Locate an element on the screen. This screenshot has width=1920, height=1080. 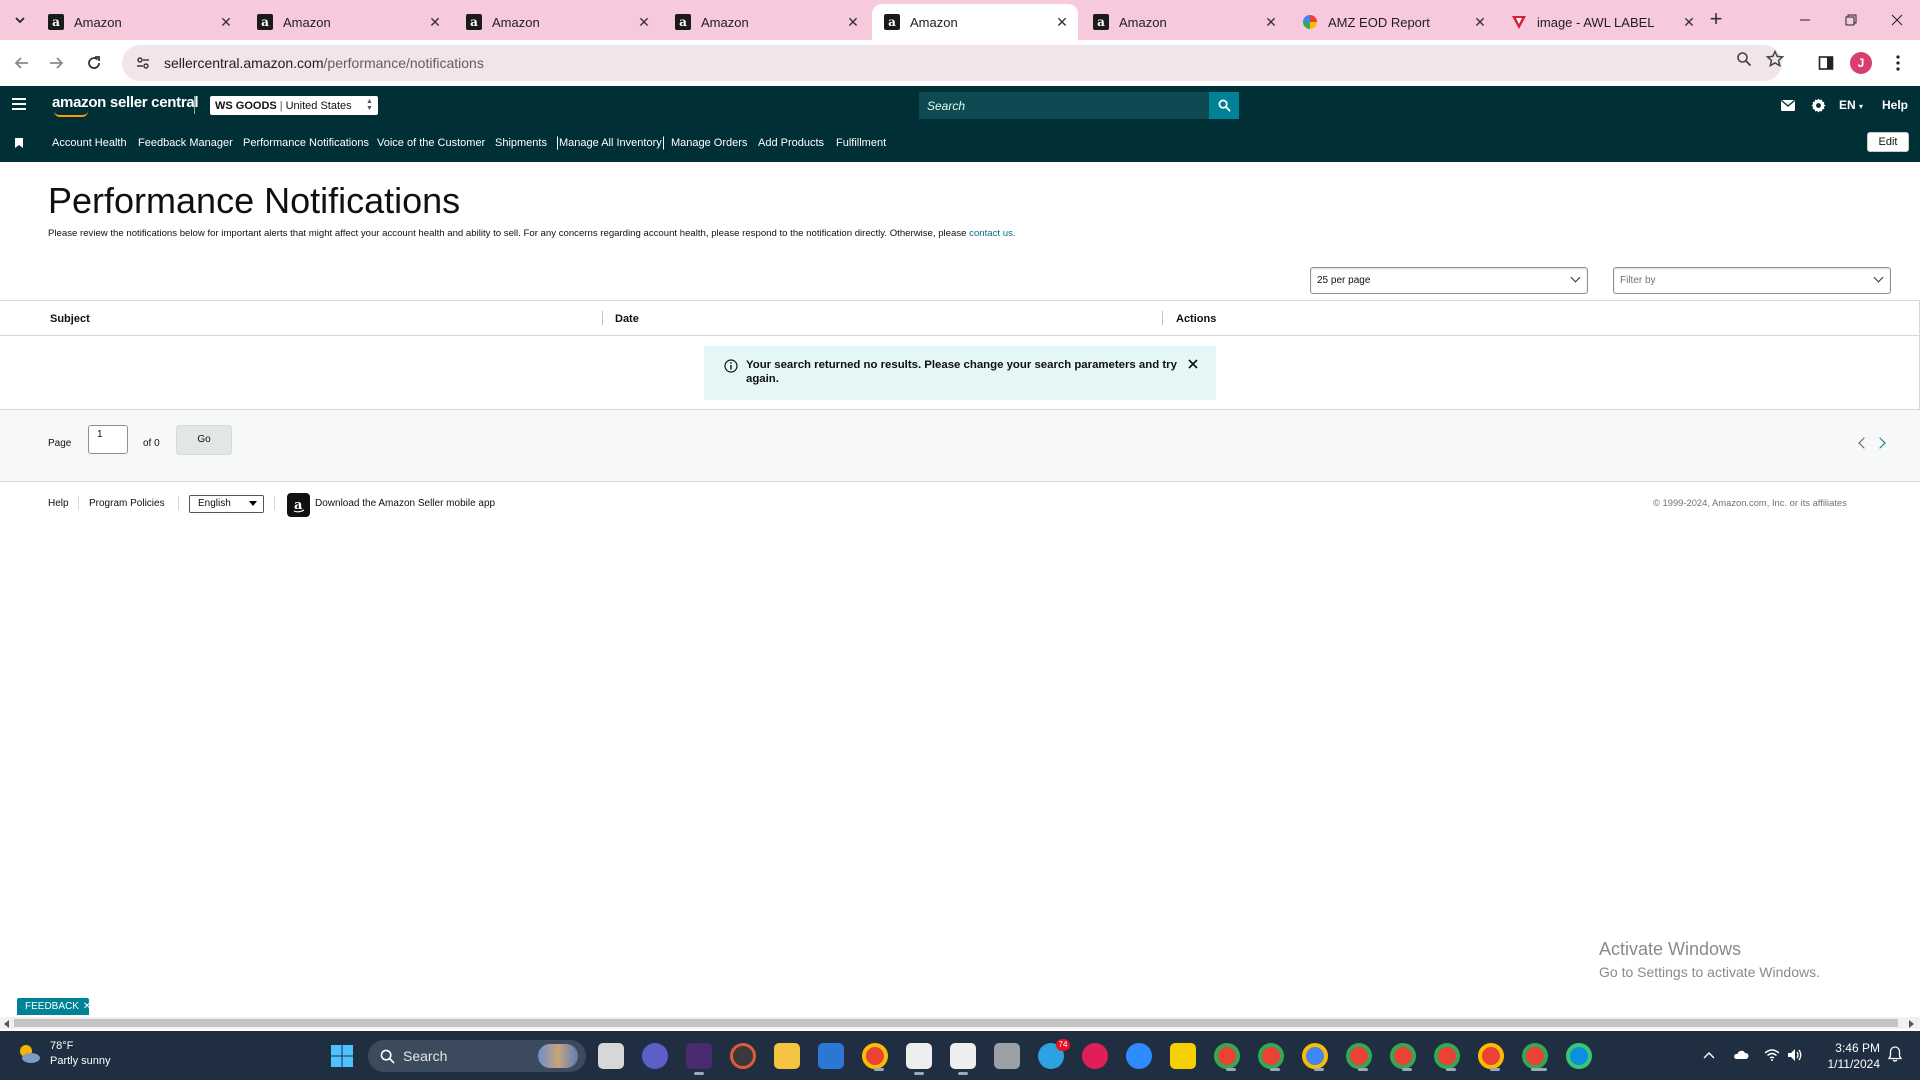
task-view-icon is located at coordinates (611, 1056).